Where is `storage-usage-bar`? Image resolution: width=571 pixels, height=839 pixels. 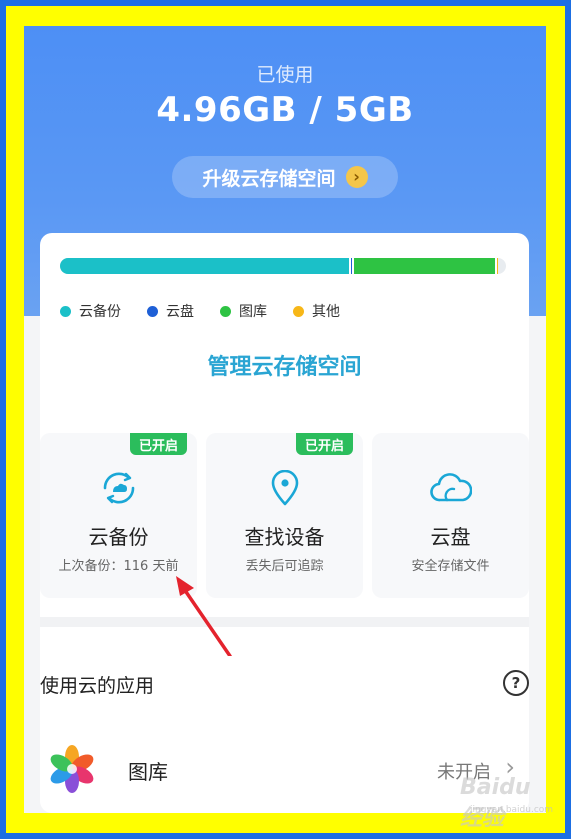
storage-usage-bar is located at coordinates (283, 266).